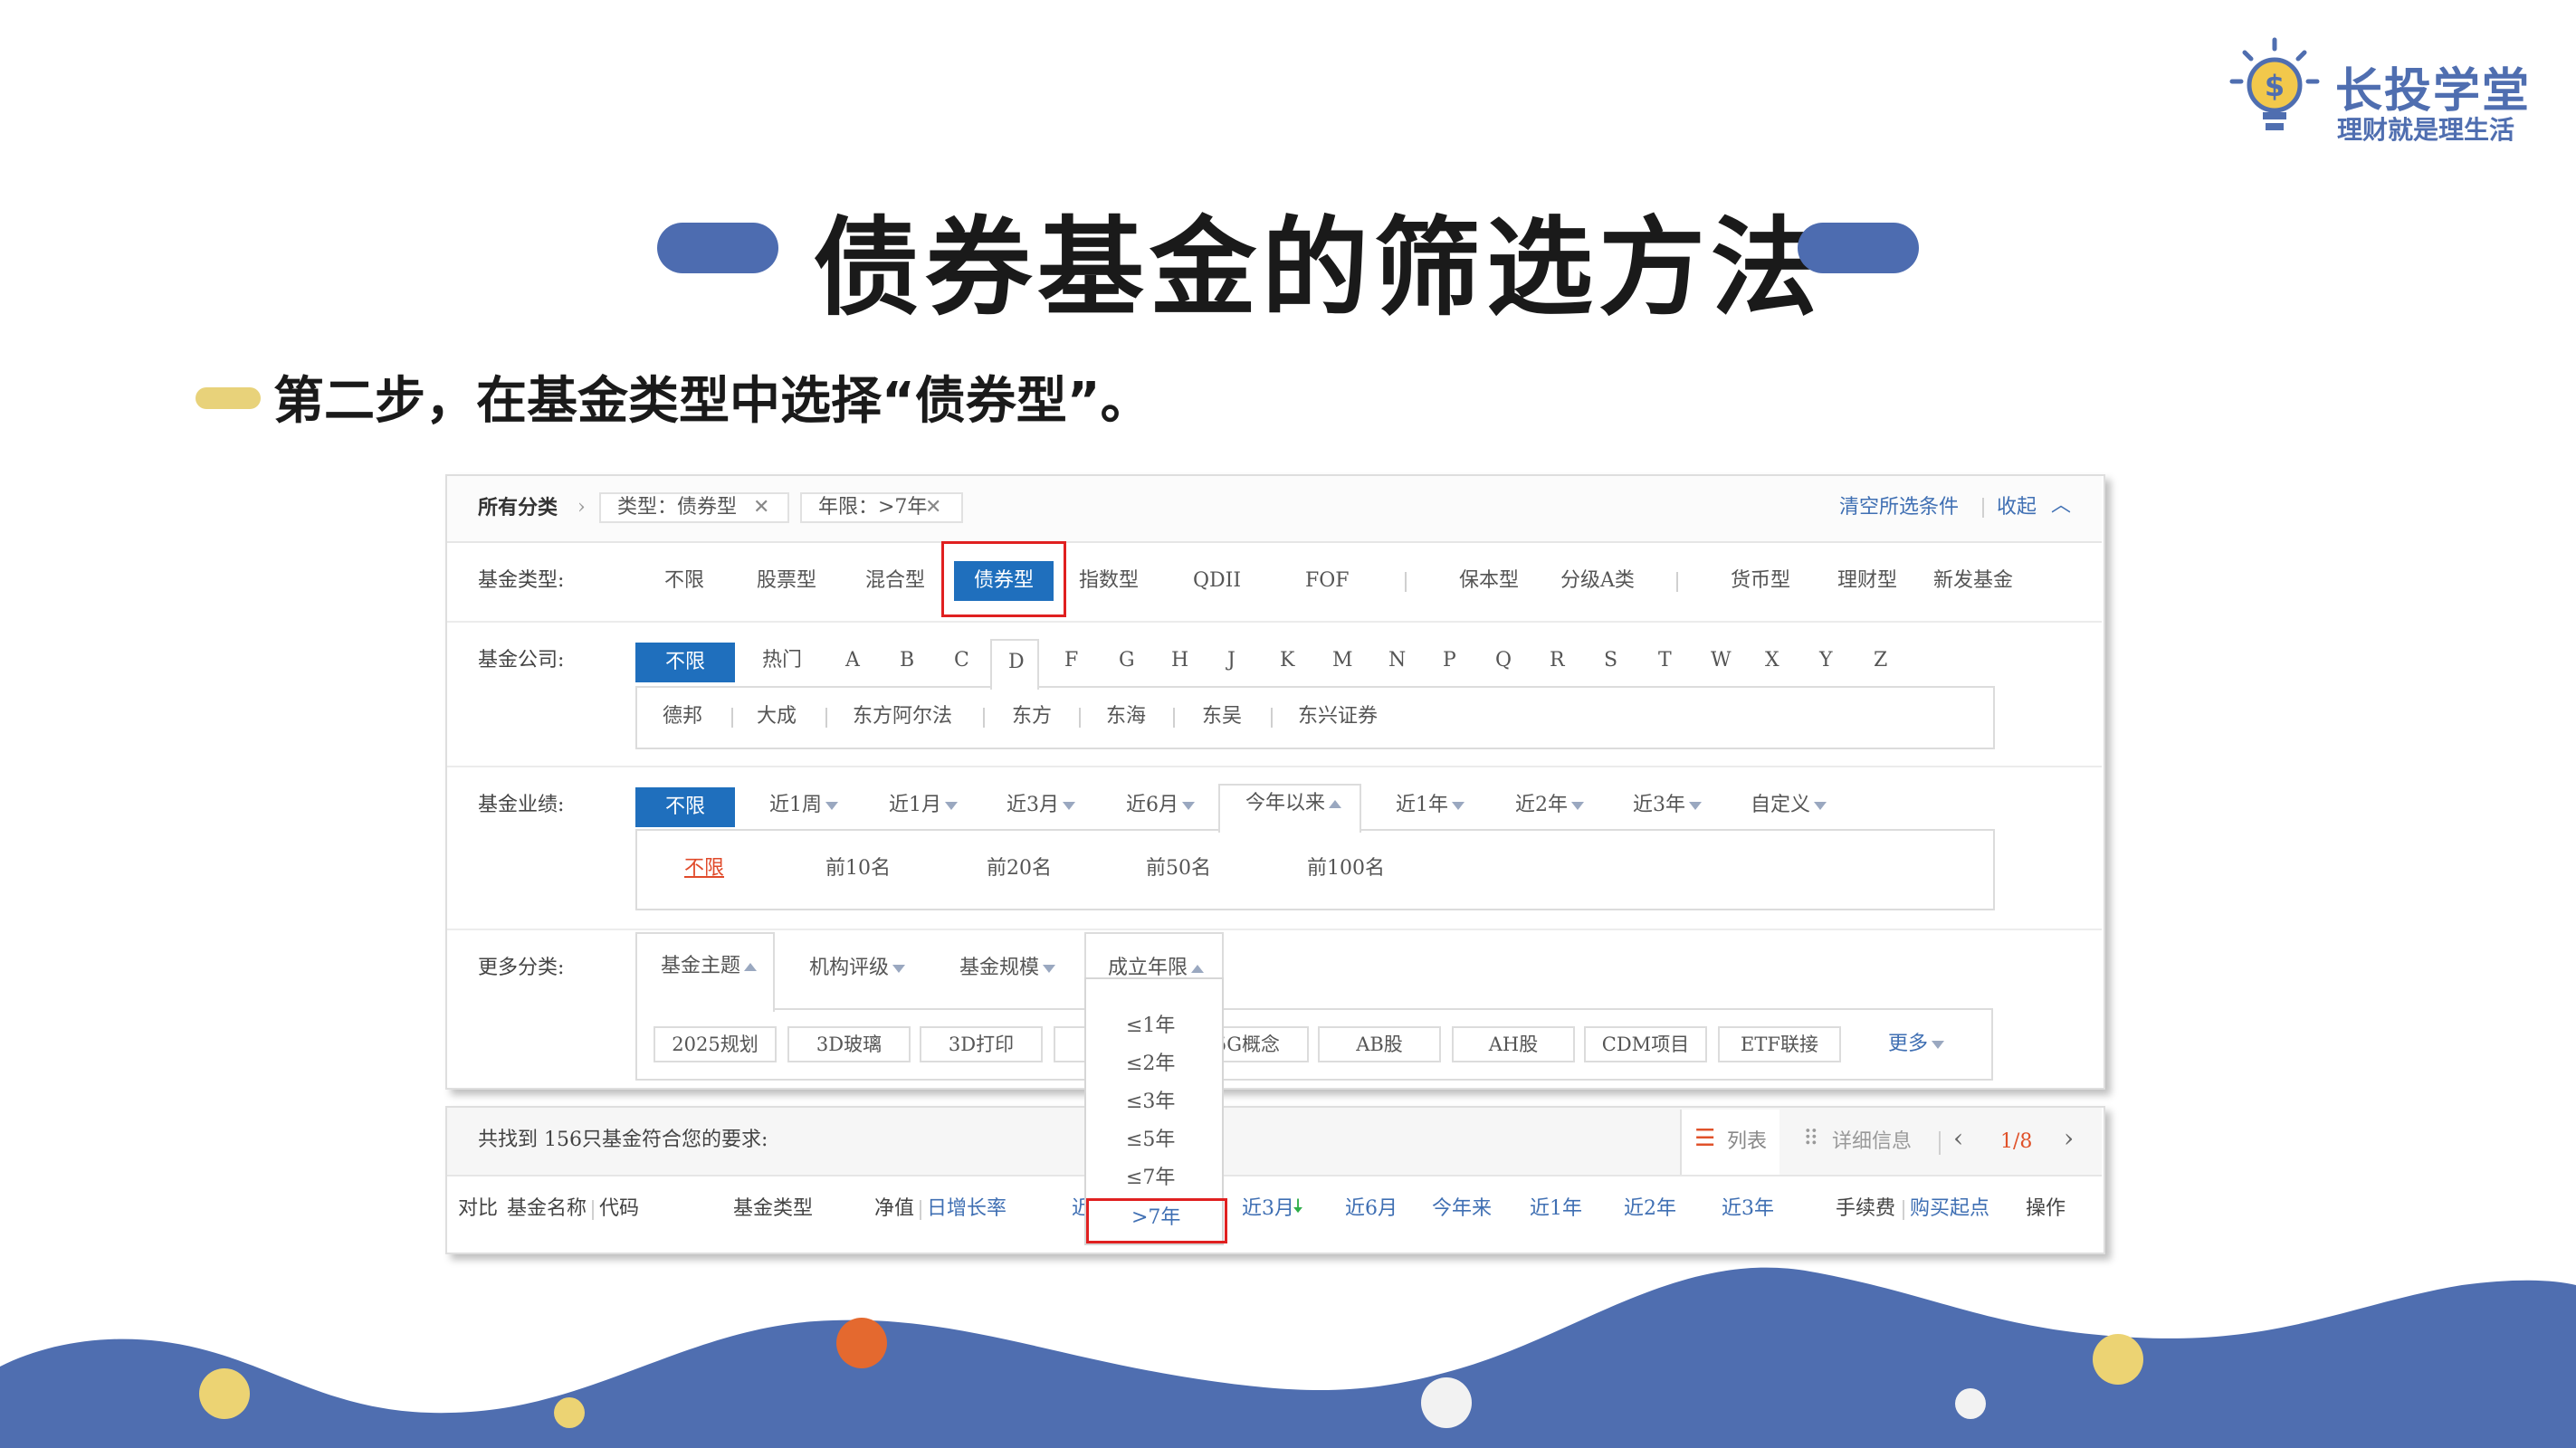 This screenshot has height=1448, width=2576. What do you see at coordinates (547, 1209) in the screenshot?
I see `col-fund-name: 基金名称` at bounding box center [547, 1209].